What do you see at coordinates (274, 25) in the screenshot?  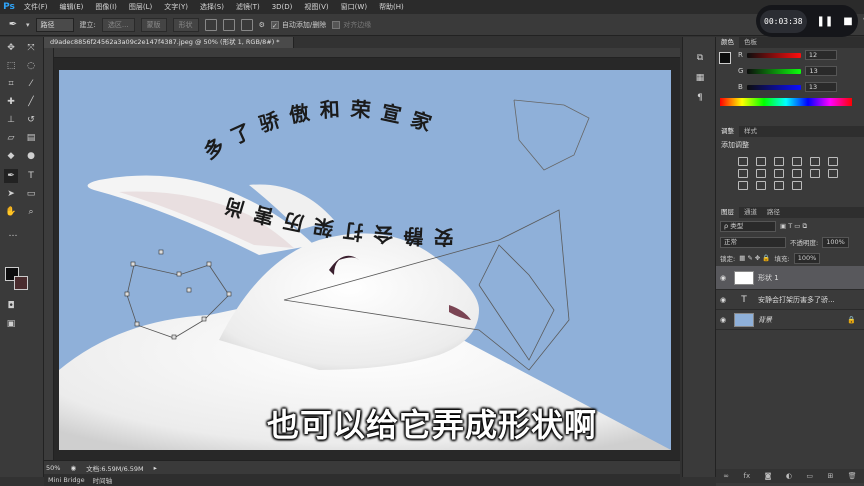 I see `auto-add-delete-checkbox: ✓` at bounding box center [274, 25].